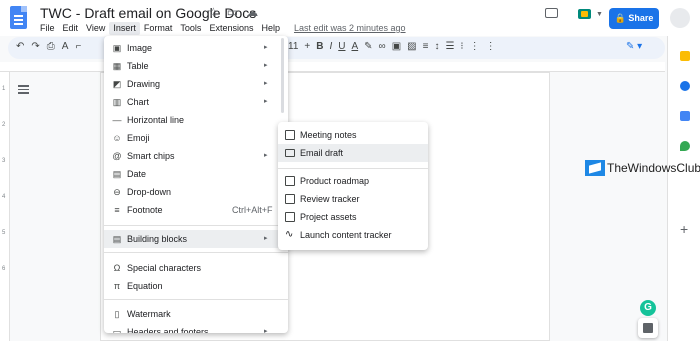 The width and height of the screenshot is (700, 341). I want to click on keep-icon, so click(685, 56).